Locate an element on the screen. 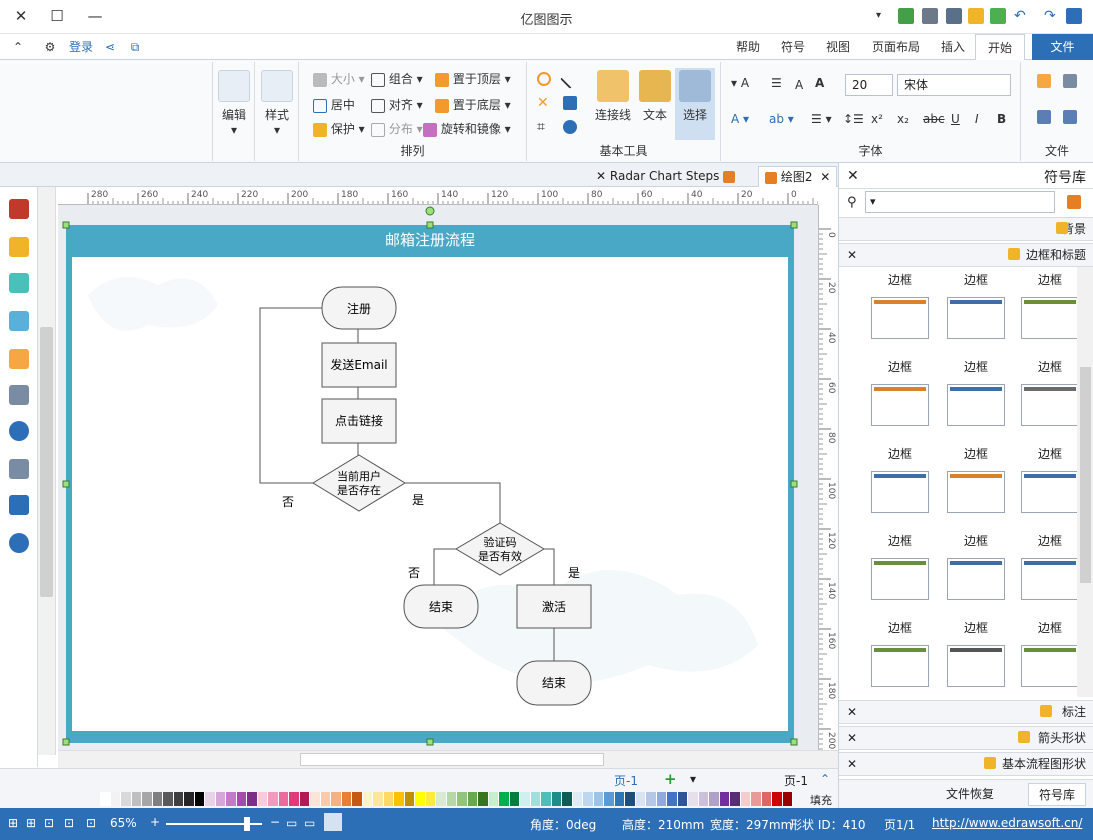  page-tab: 页-1 is located at coordinates (626, 780).